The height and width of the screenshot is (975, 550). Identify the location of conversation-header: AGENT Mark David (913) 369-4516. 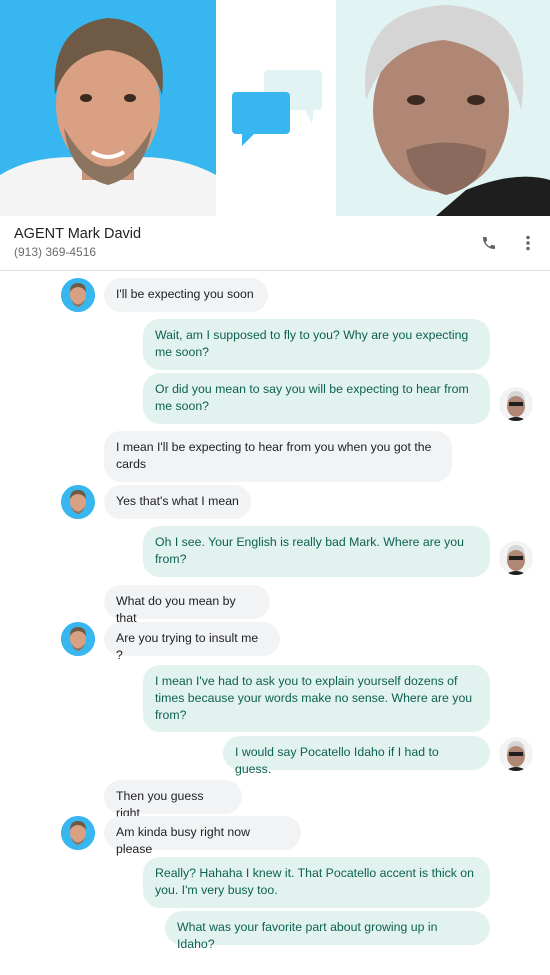
(275, 243).